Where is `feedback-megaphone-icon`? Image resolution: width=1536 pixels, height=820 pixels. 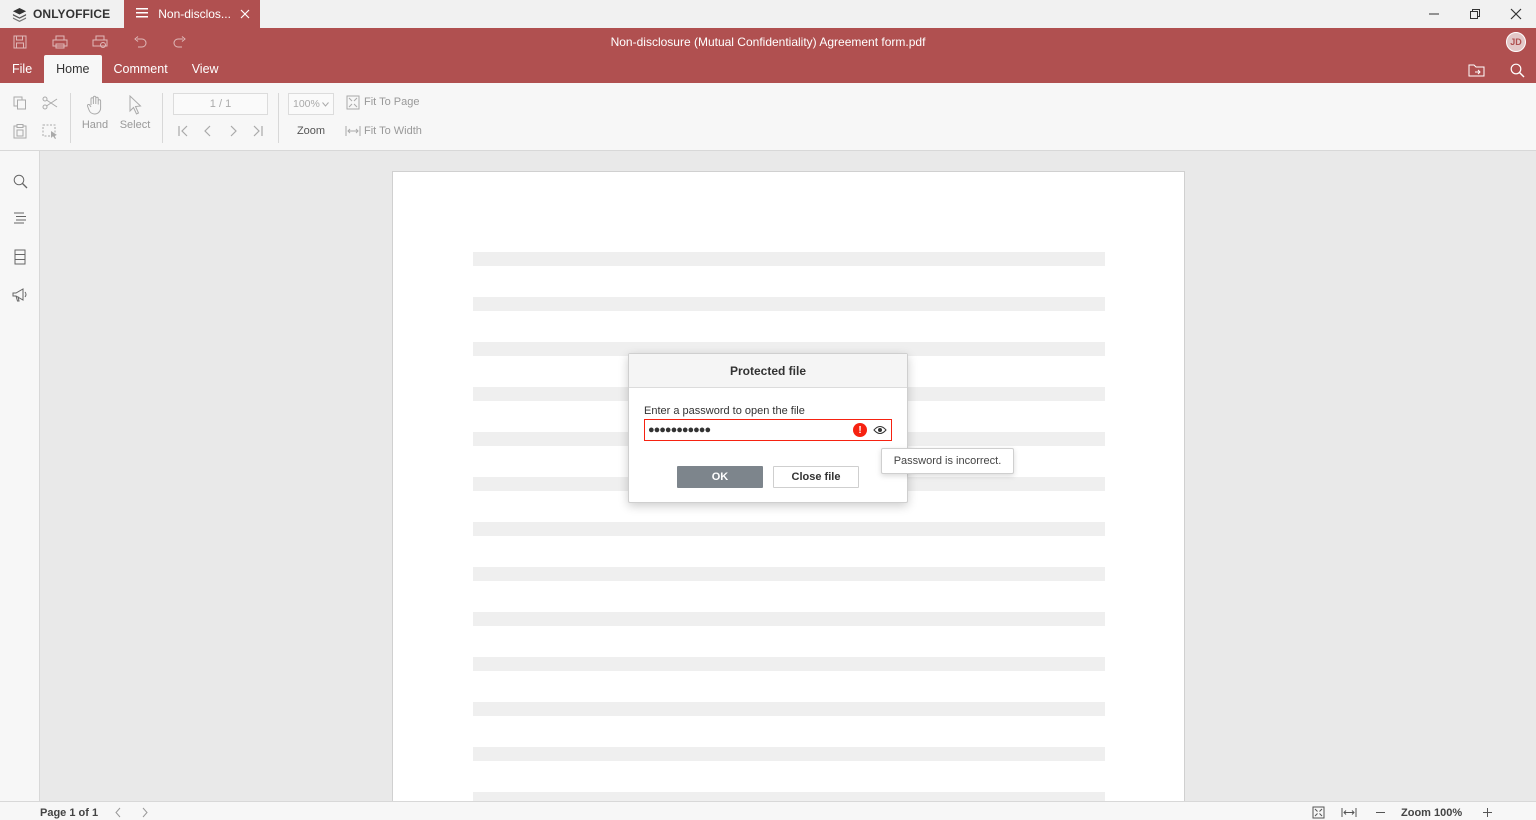
feedback-megaphone-icon is located at coordinates (20, 295).